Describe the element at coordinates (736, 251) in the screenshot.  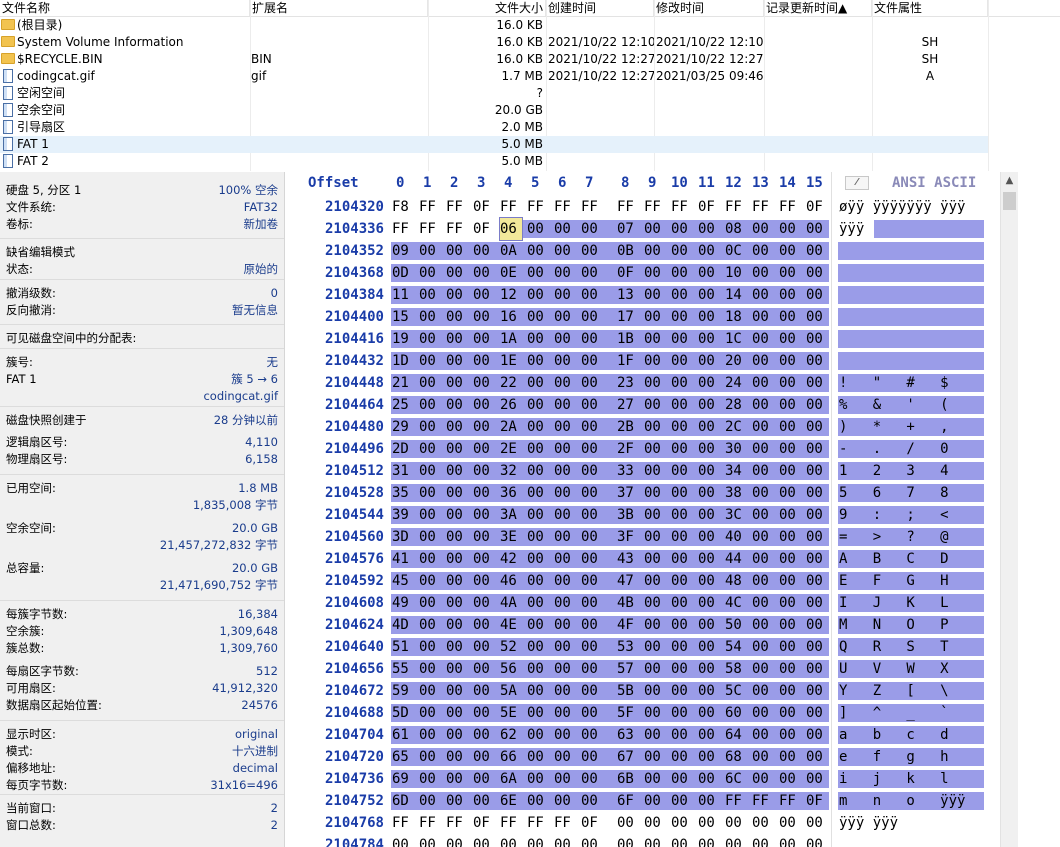
I see `hex-byte: 0C` at that location.